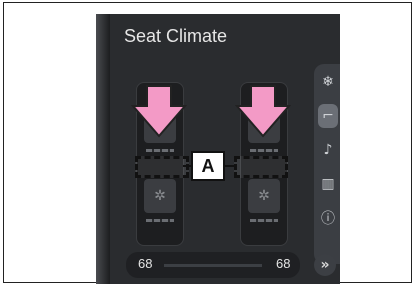  I want to click on left-seat-vent-level, so click(160, 220).